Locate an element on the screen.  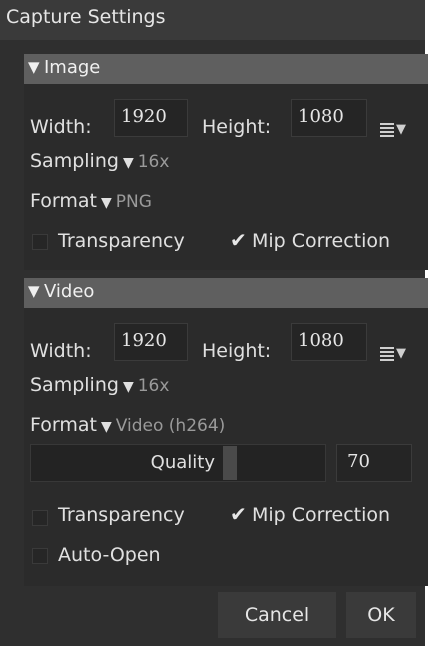
video-autoopen-label: Auto-Open is located at coordinates (109, 555).